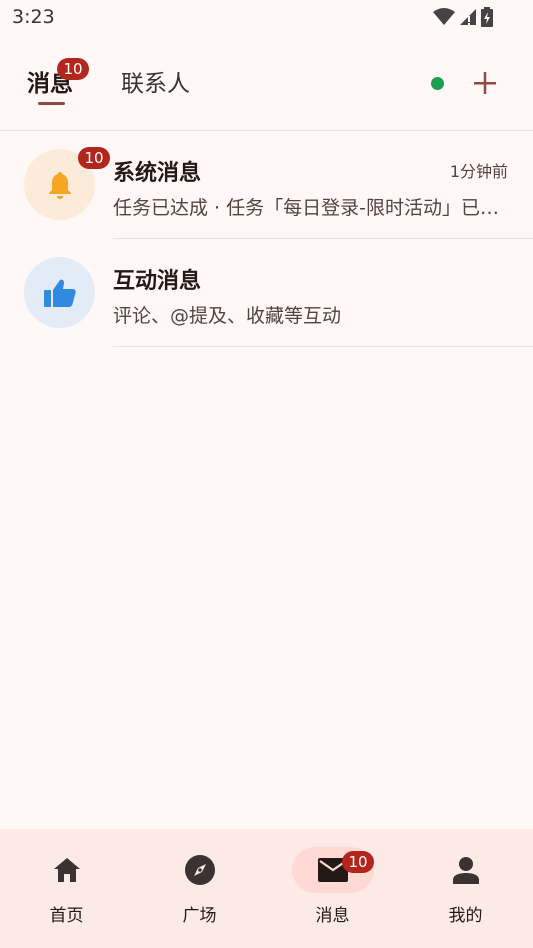 The image size is (533, 948). I want to click on nav-home: 首页, so click(66, 888).